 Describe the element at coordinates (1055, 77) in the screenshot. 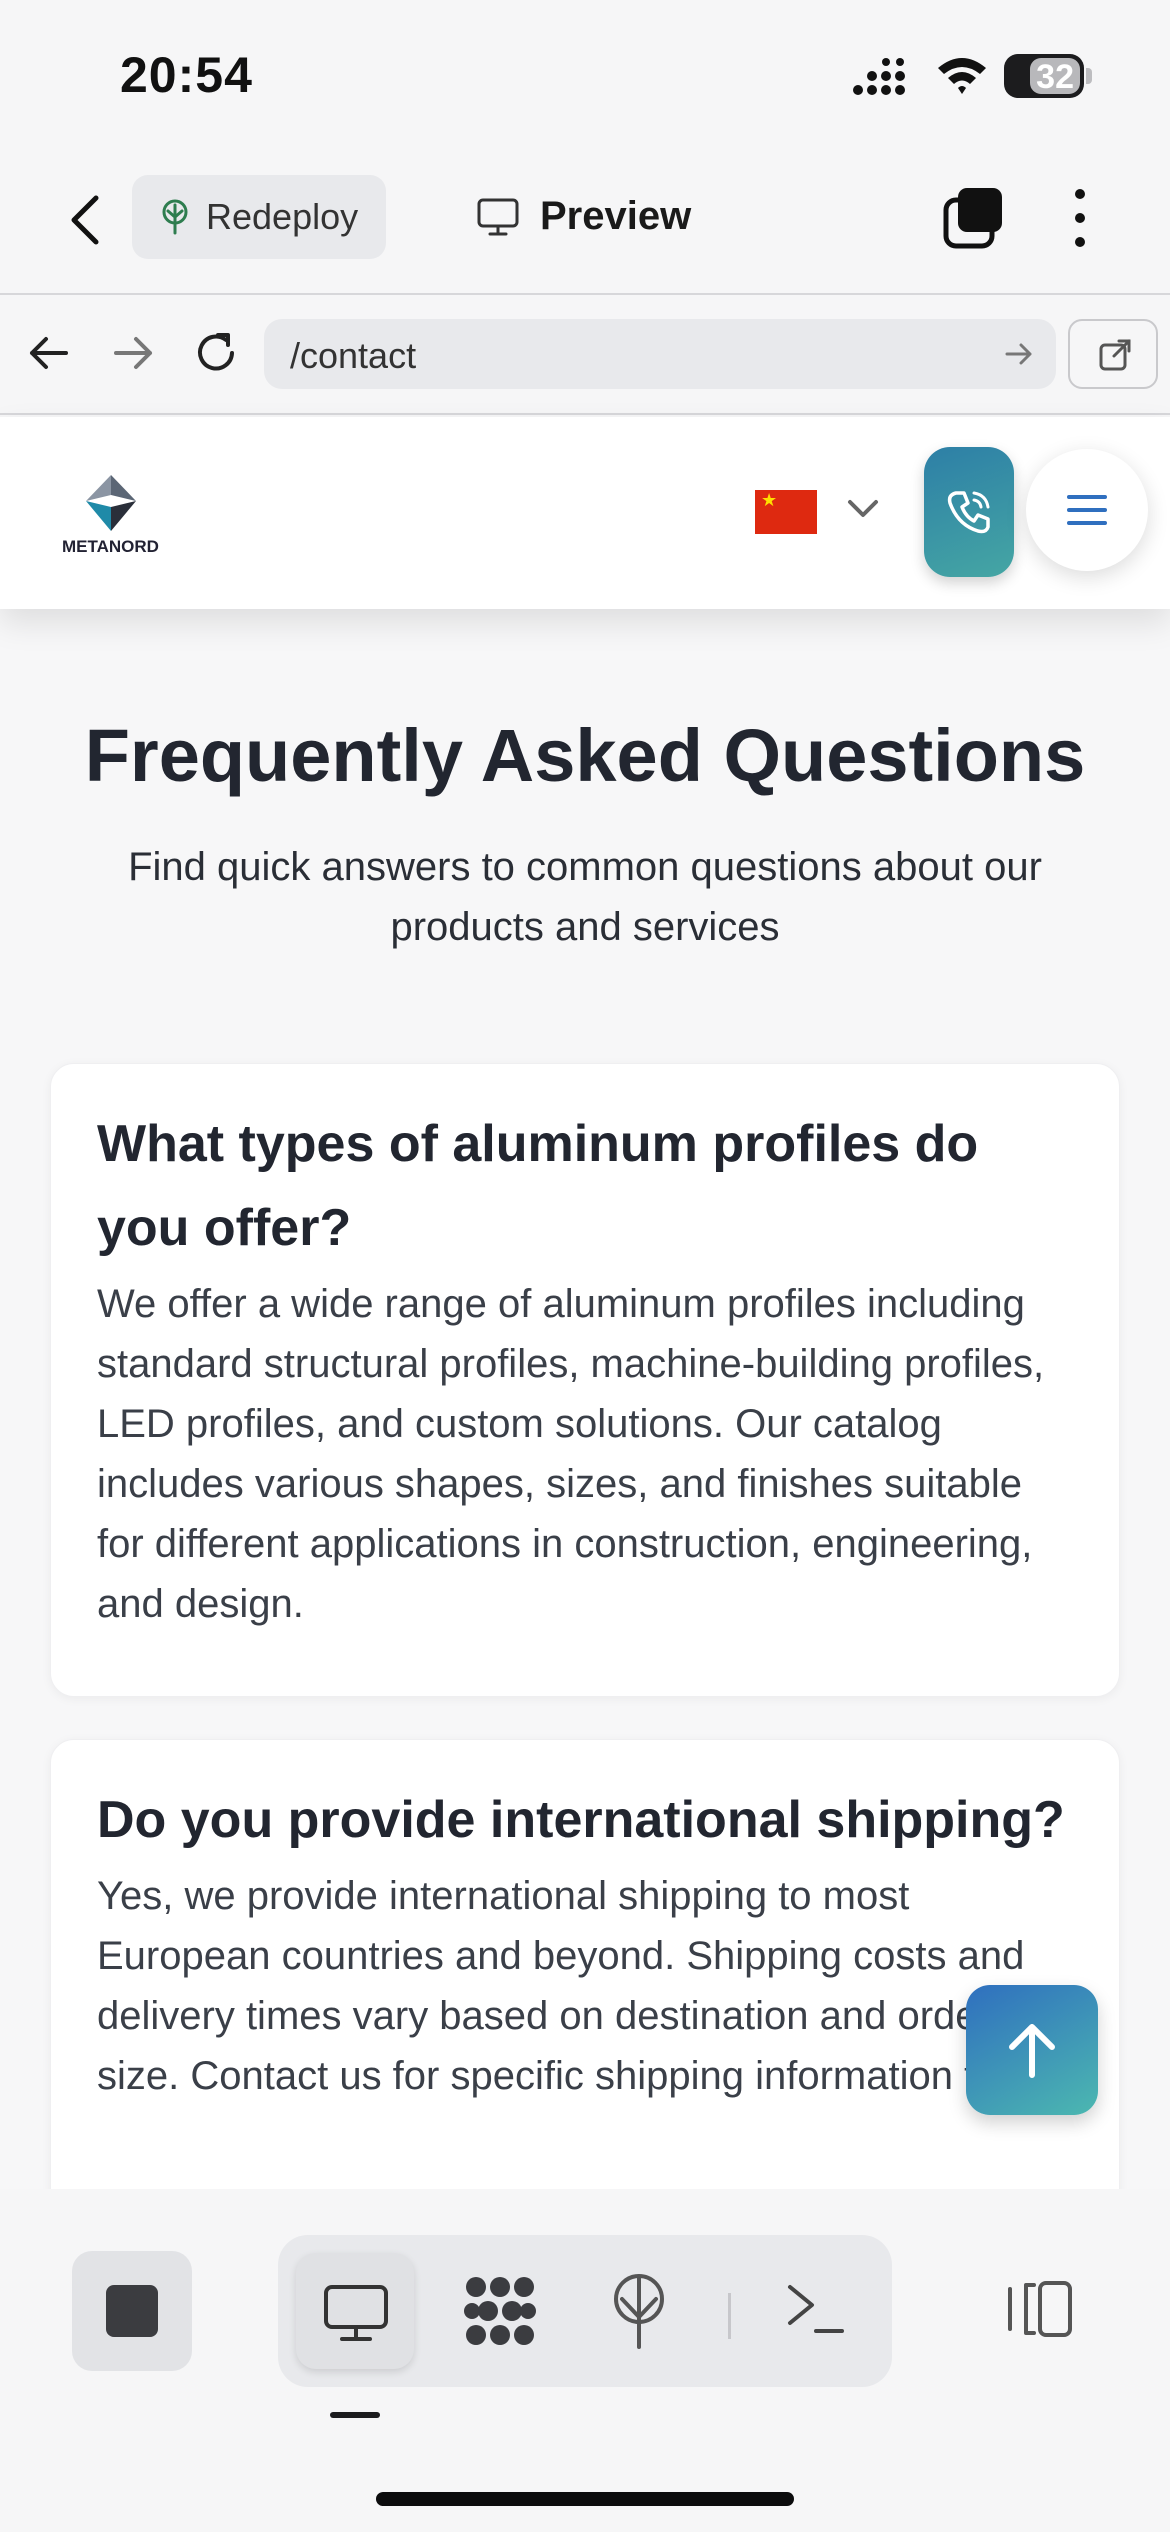

I see `battery-level: 32` at that location.